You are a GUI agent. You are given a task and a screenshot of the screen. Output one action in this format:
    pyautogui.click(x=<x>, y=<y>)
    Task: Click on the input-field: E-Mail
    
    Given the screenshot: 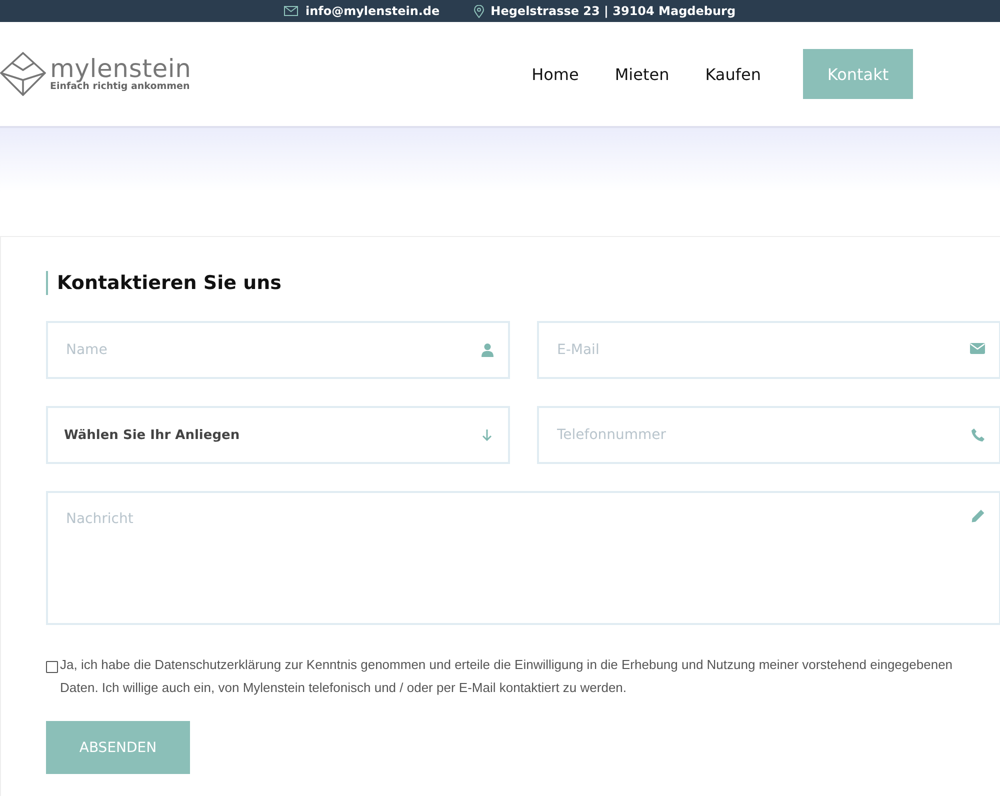 What is the action you would take?
    pyautogui.click(x=768, y=350)
    